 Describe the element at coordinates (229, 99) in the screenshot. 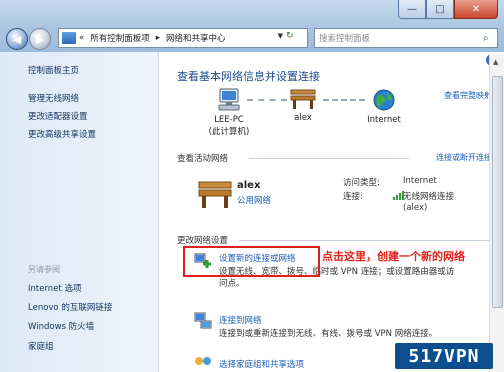

I see `computer-icon` at that location.